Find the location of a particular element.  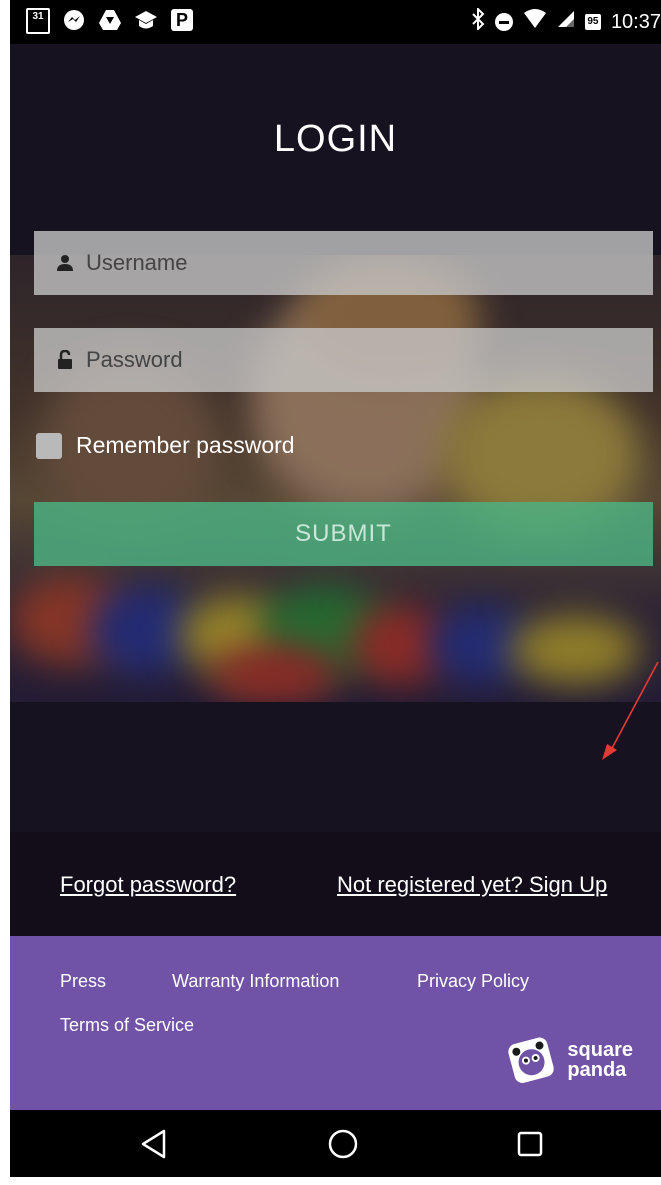

bluetooth-icon is located at coordinates (478, 21).